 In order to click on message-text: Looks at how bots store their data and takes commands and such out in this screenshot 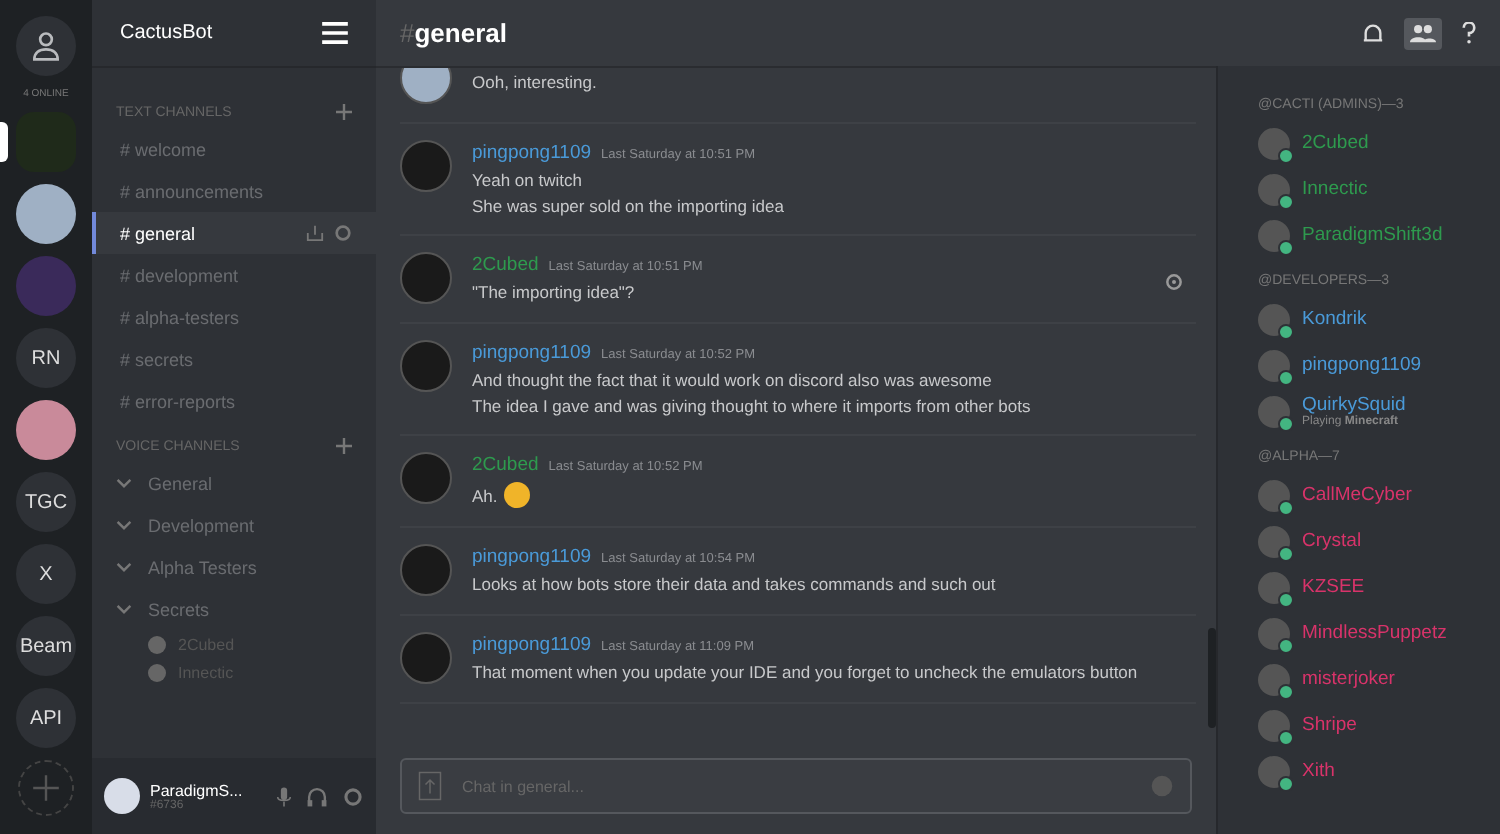, I will do `click(734, 584)`.